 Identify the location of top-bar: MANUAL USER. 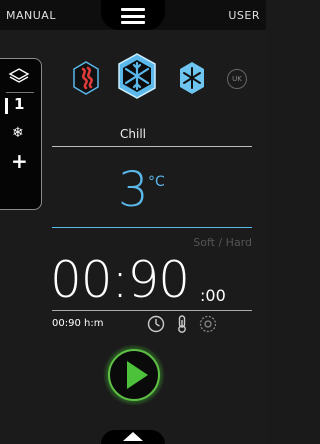
(133, 15).